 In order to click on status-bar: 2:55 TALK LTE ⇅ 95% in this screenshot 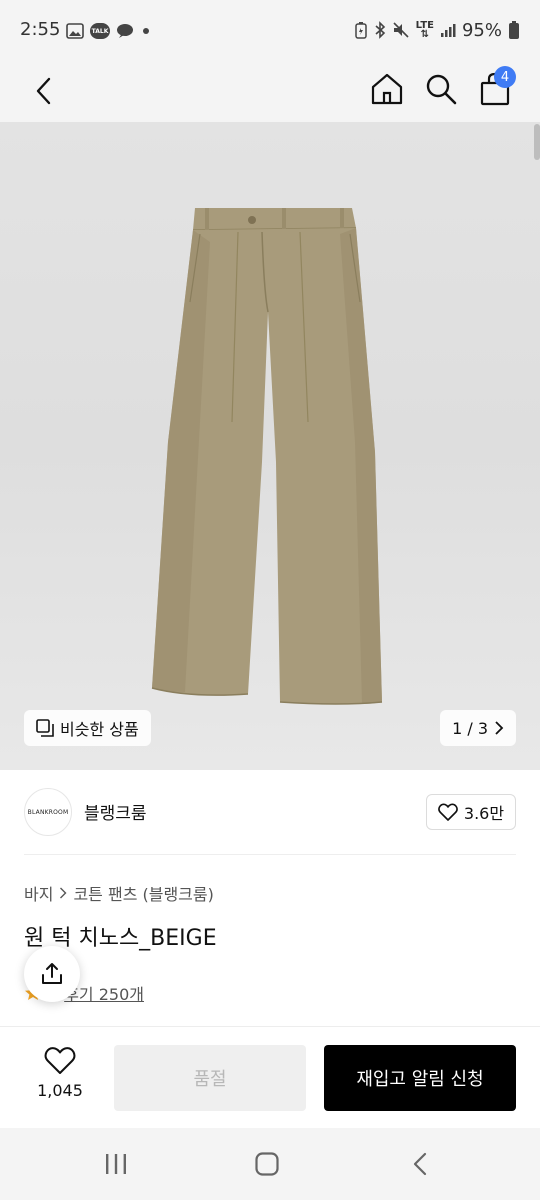, I will do `click(270, 30)`.